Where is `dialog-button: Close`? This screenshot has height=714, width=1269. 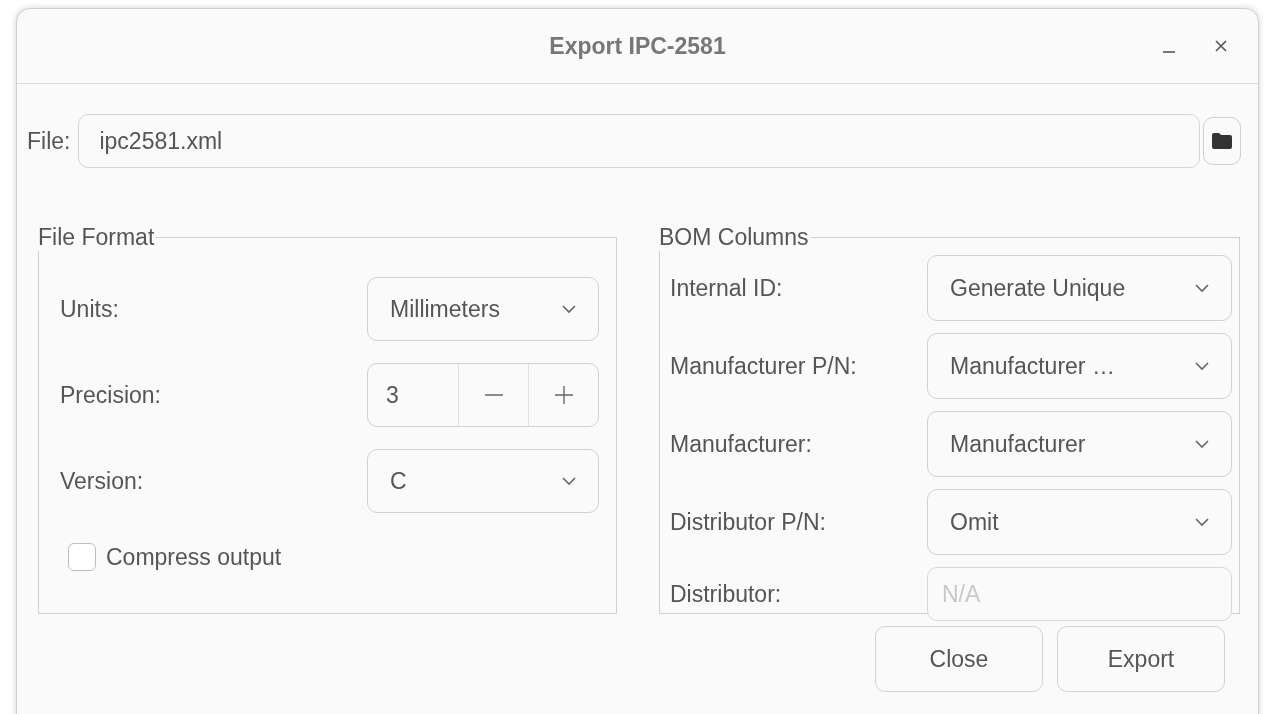
dialog-button: Close is located at coordinates (959, 659).